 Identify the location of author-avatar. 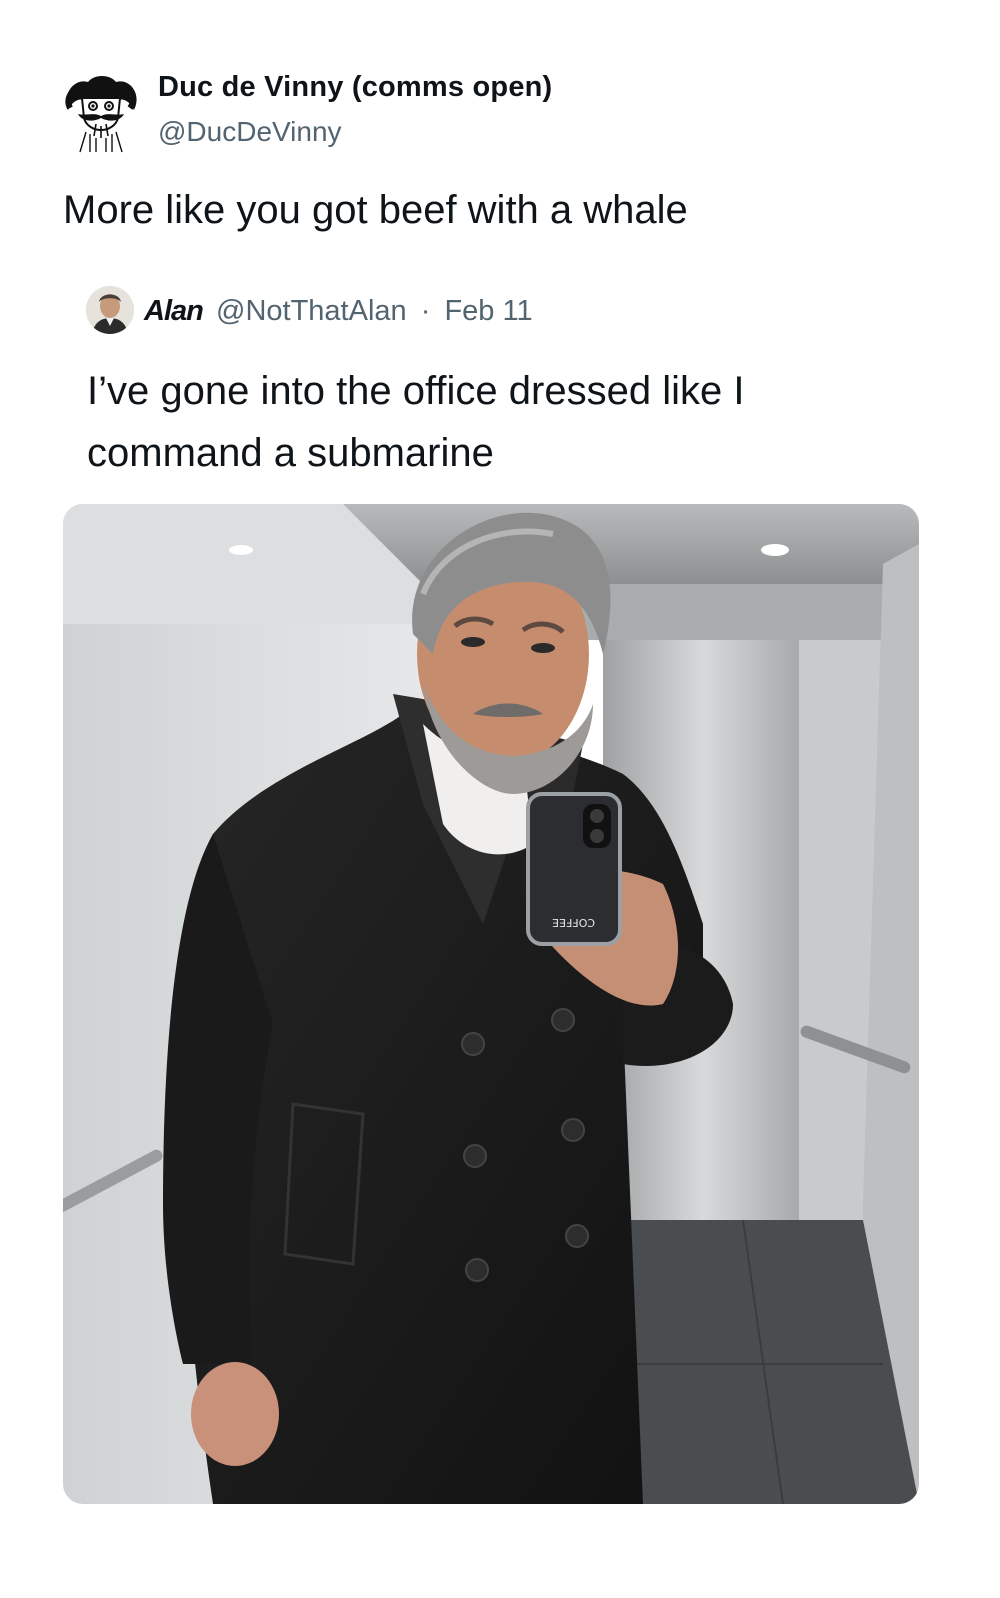
(101, 113).